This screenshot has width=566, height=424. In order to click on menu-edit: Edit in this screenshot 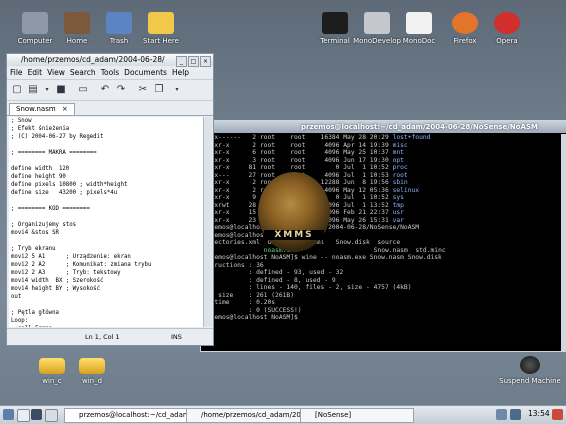, I will do `click(35, 72)`.